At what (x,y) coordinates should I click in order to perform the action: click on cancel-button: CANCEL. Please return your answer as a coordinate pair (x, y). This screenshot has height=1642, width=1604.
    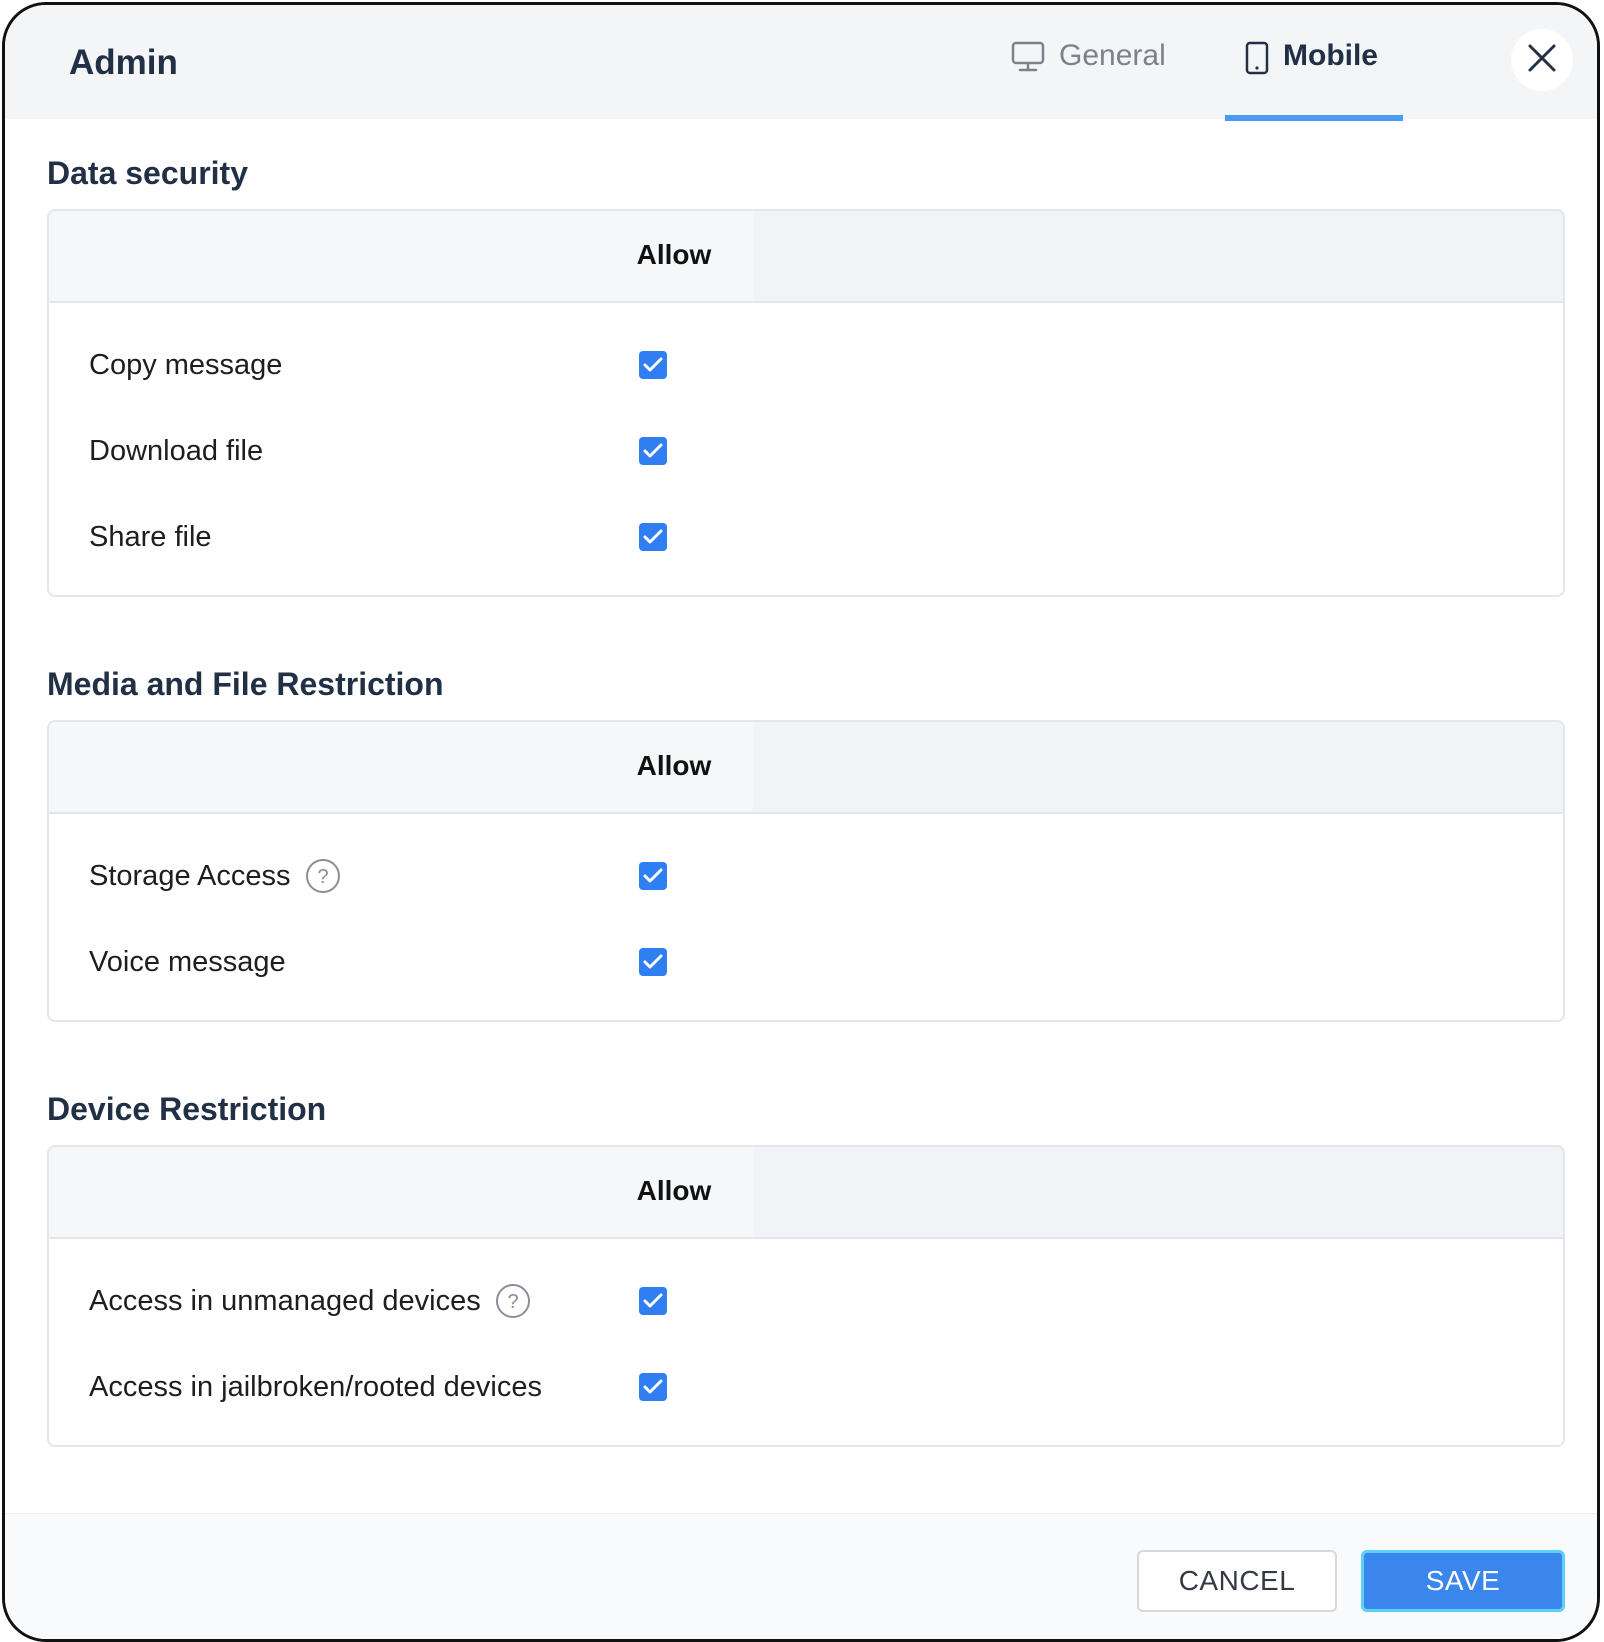
    Looking at the image, I should click on (1237, 1581).